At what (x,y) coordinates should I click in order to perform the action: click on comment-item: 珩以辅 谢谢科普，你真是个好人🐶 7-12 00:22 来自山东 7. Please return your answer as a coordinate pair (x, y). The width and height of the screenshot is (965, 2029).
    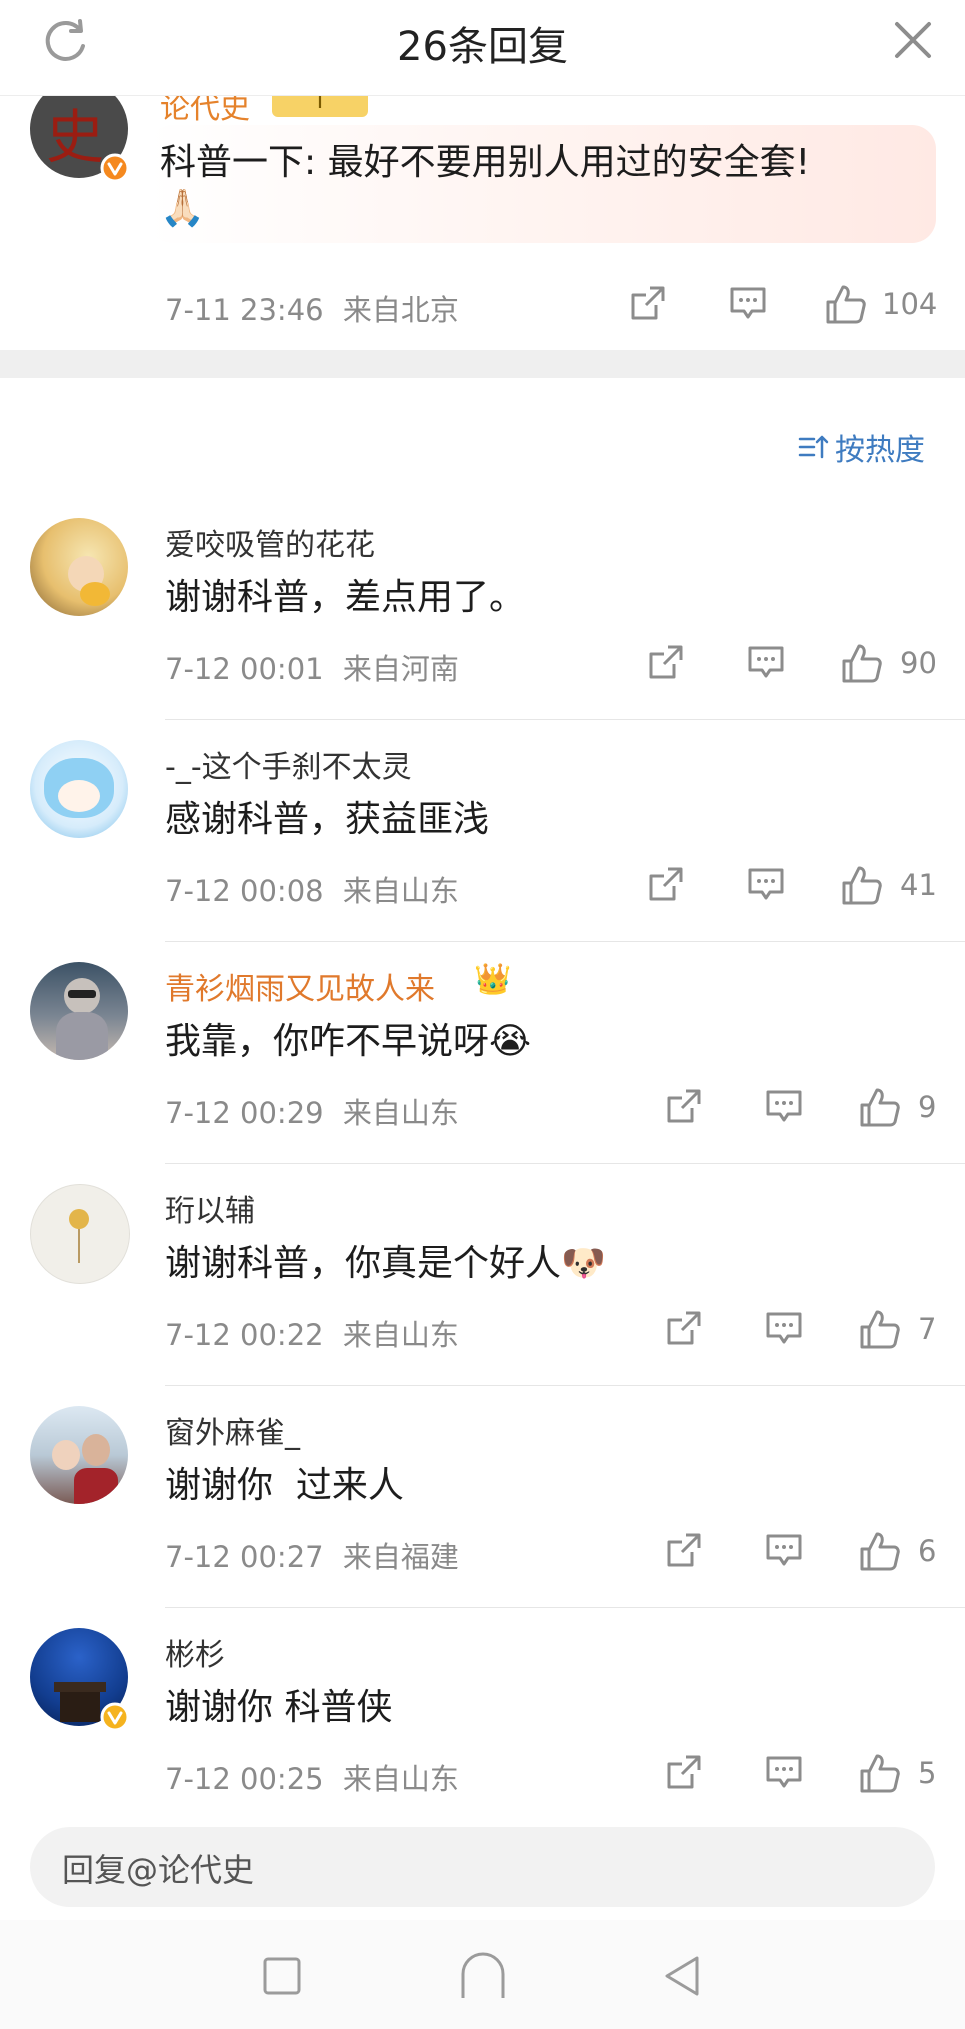
    Looking at the image, I should click on (482, 1275).